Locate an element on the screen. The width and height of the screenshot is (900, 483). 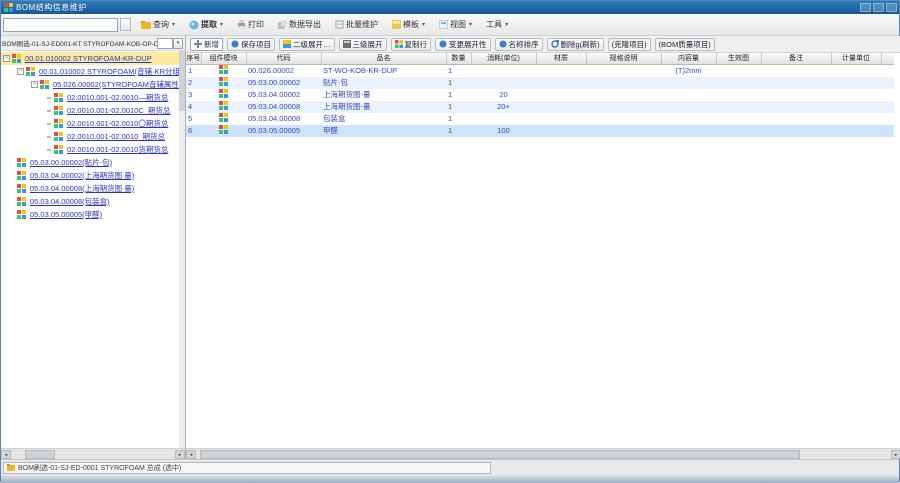
copy-row-button: 复制行 is located at coordinates (410, 44).